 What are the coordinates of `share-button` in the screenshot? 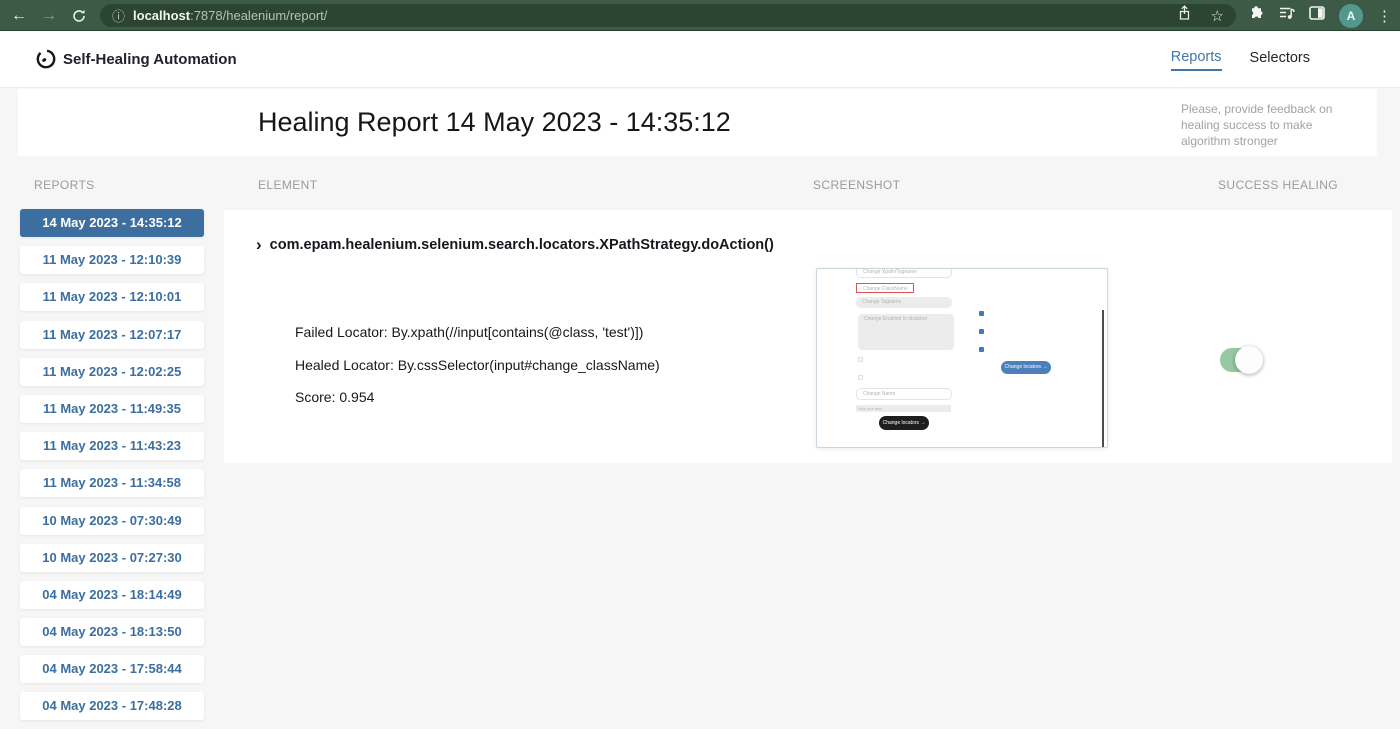 It's located at (1184, 15).